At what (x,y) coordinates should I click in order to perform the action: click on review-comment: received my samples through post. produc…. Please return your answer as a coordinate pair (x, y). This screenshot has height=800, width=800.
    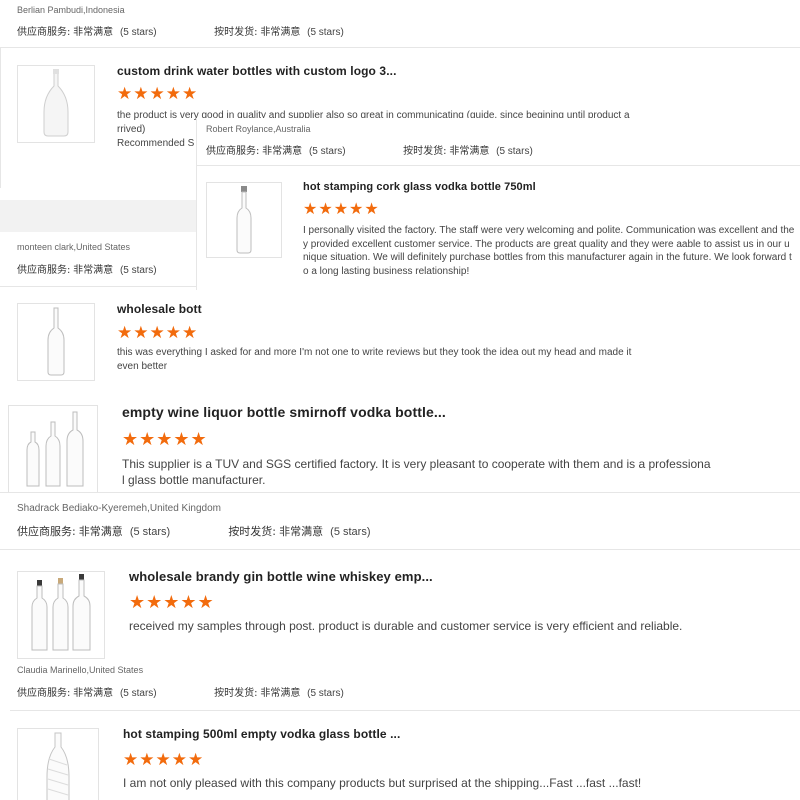
    Looking at the image, I should click on (406, 626).